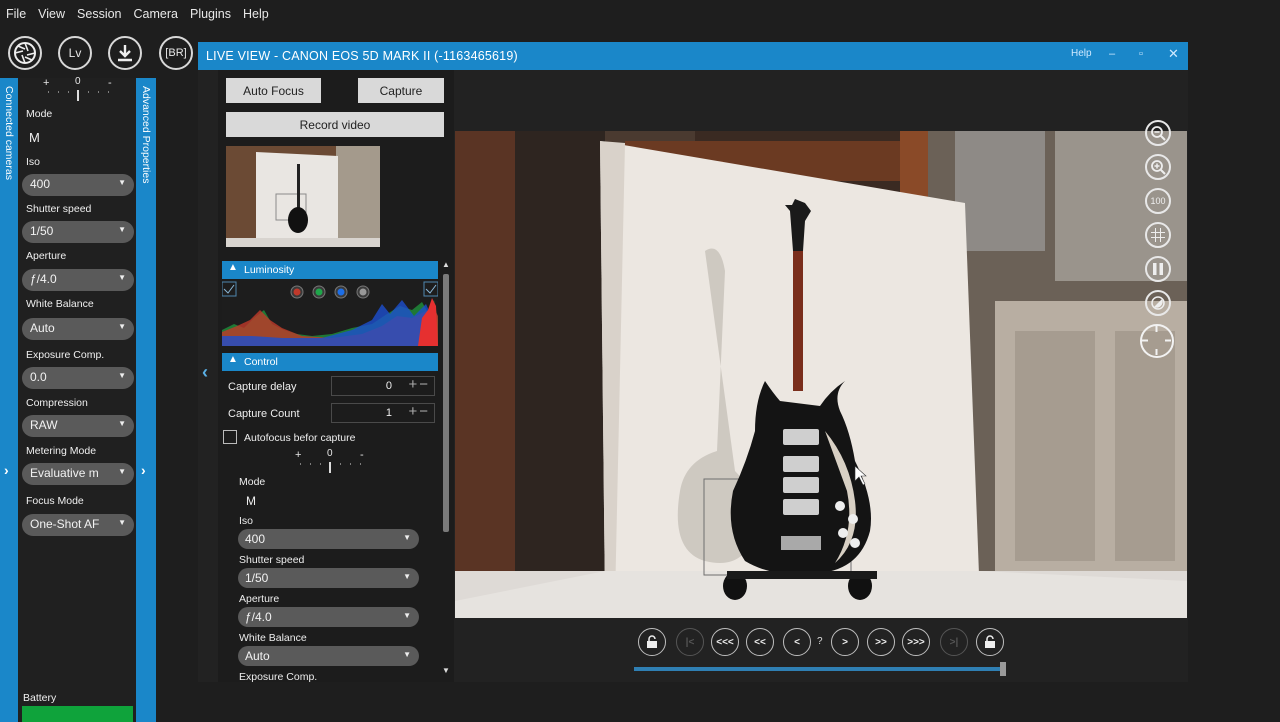 The image size is (1280, 722). I want to click on connected-cameras-tab: Connected cameras ›, so click(9, 400).